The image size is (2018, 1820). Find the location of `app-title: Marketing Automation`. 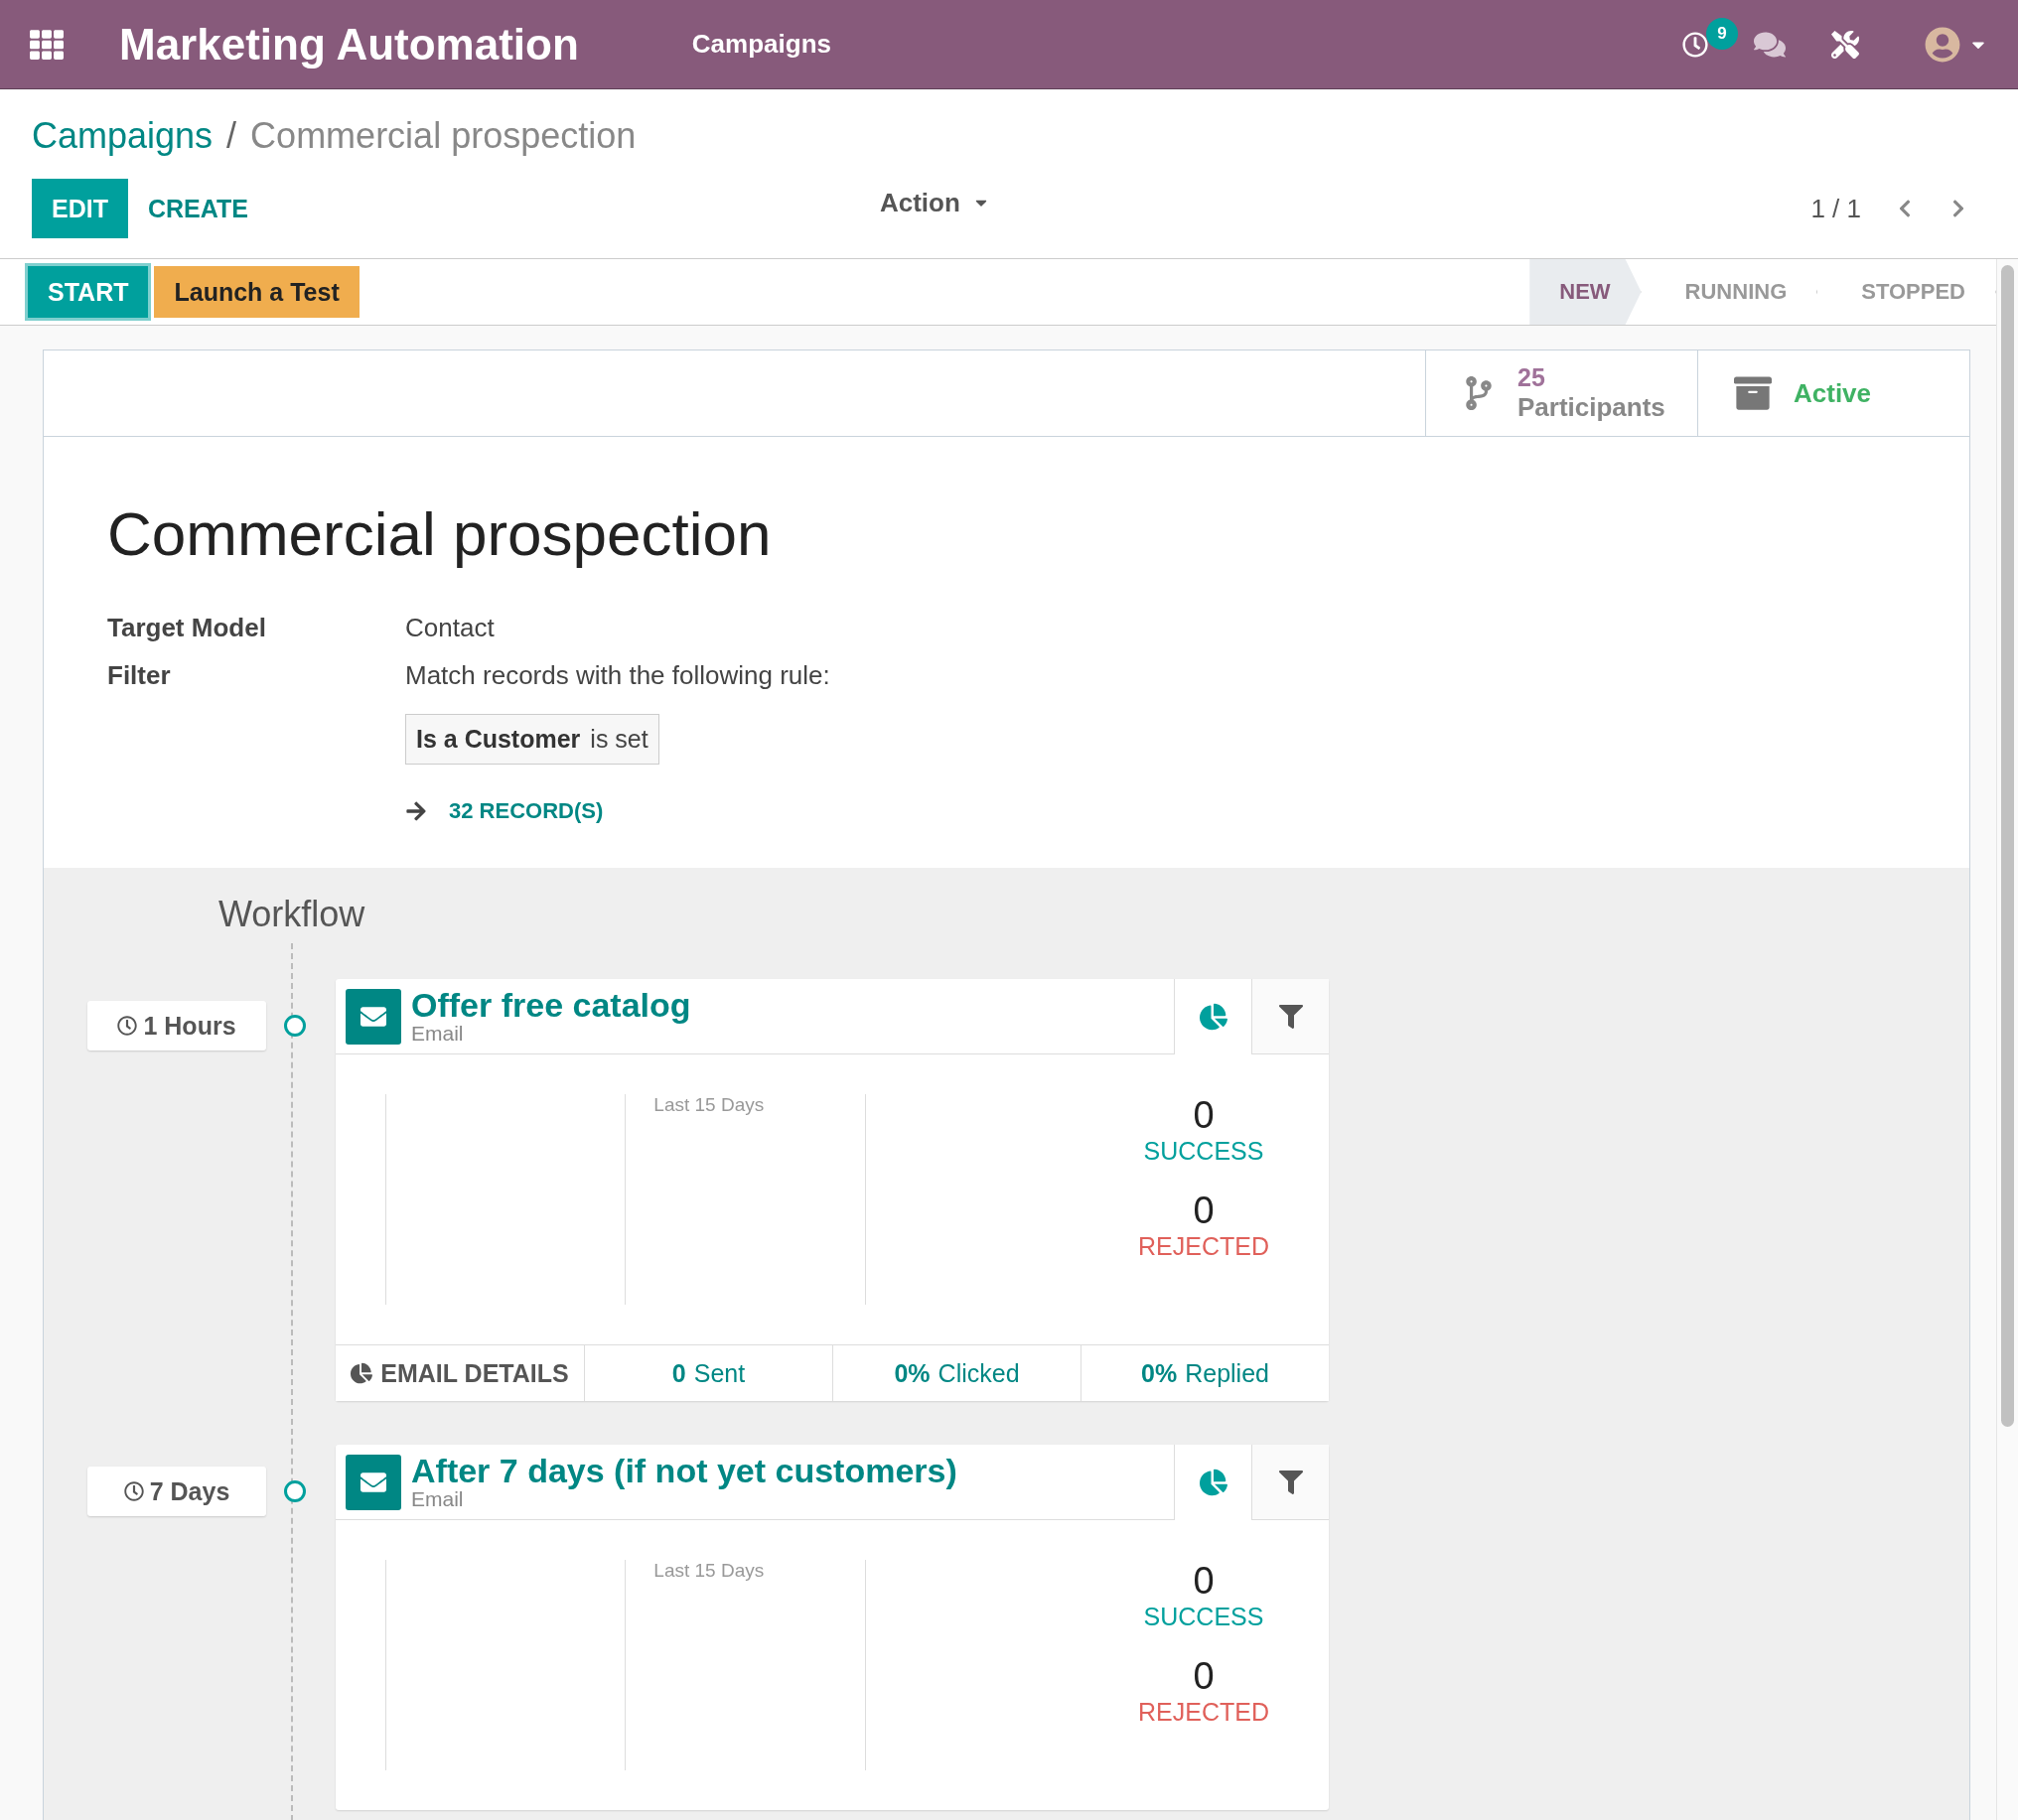

app-title: Marketing Automation is located at coordinates (349, 44).